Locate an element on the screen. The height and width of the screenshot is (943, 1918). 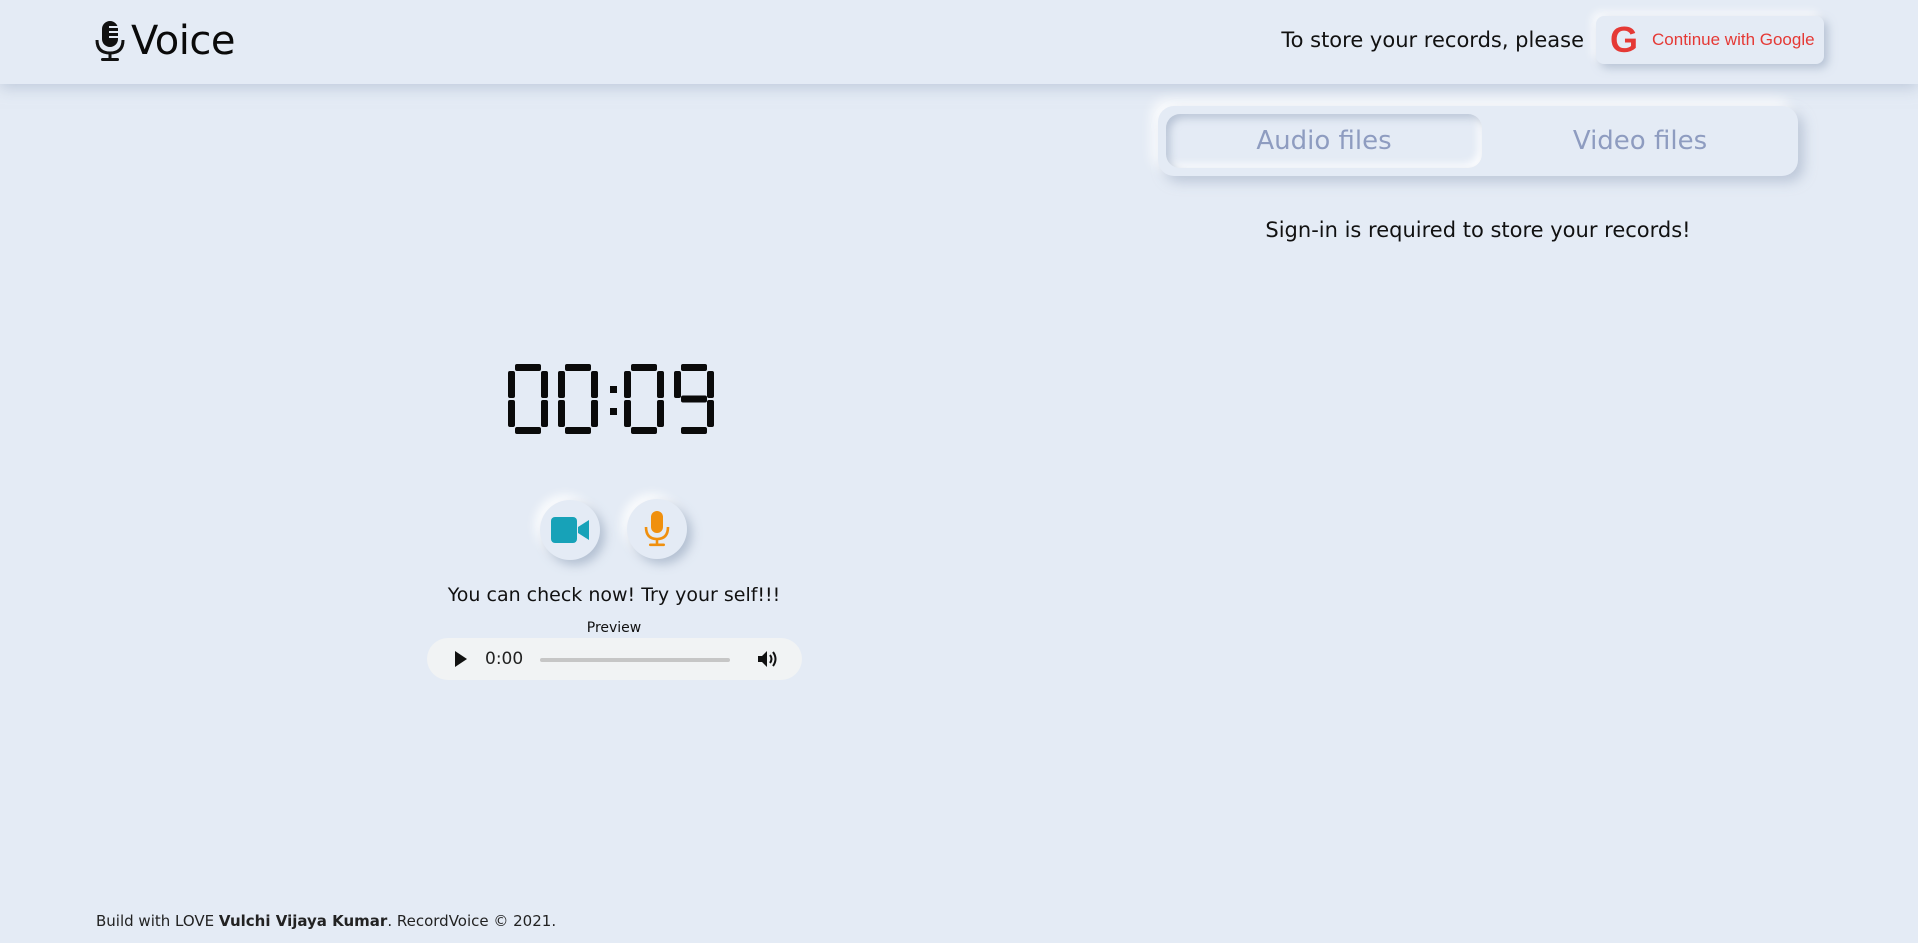
record-audio-button is located at coordinates (657, 529).